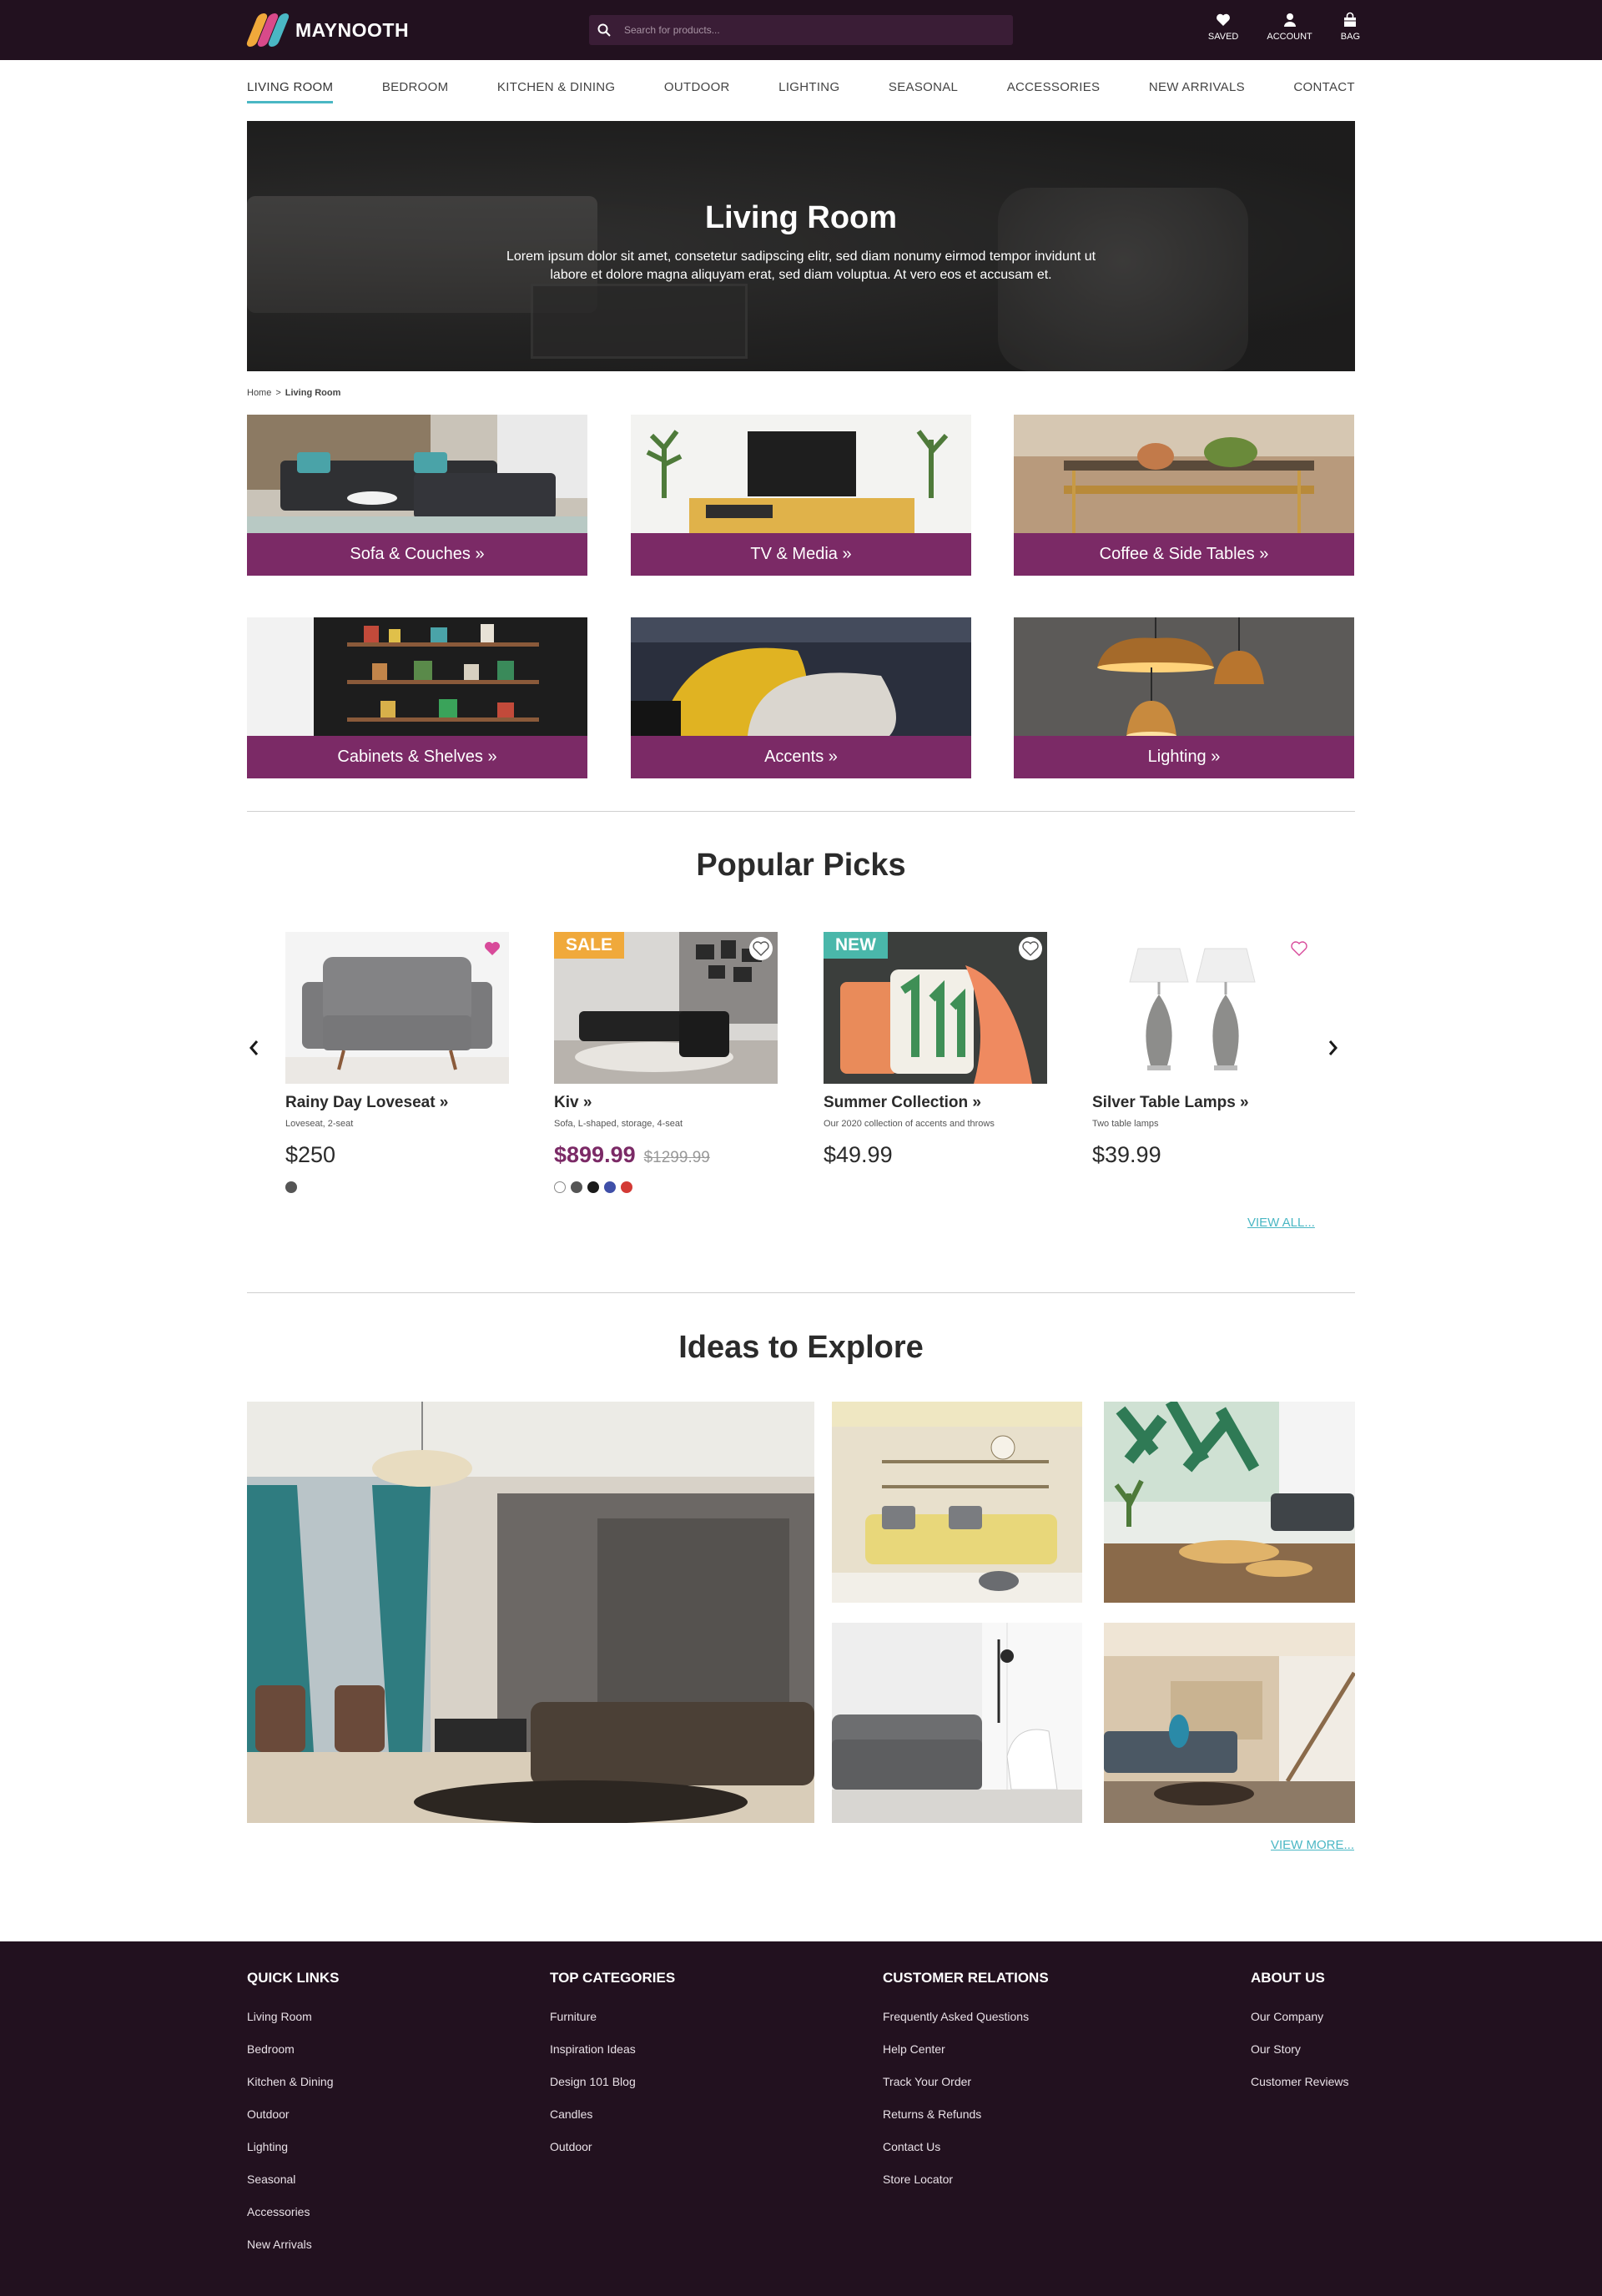 The width and height of the screenshot is (1602, 2296). I want to click on footer-link: Help Center, so click(966, 2058).